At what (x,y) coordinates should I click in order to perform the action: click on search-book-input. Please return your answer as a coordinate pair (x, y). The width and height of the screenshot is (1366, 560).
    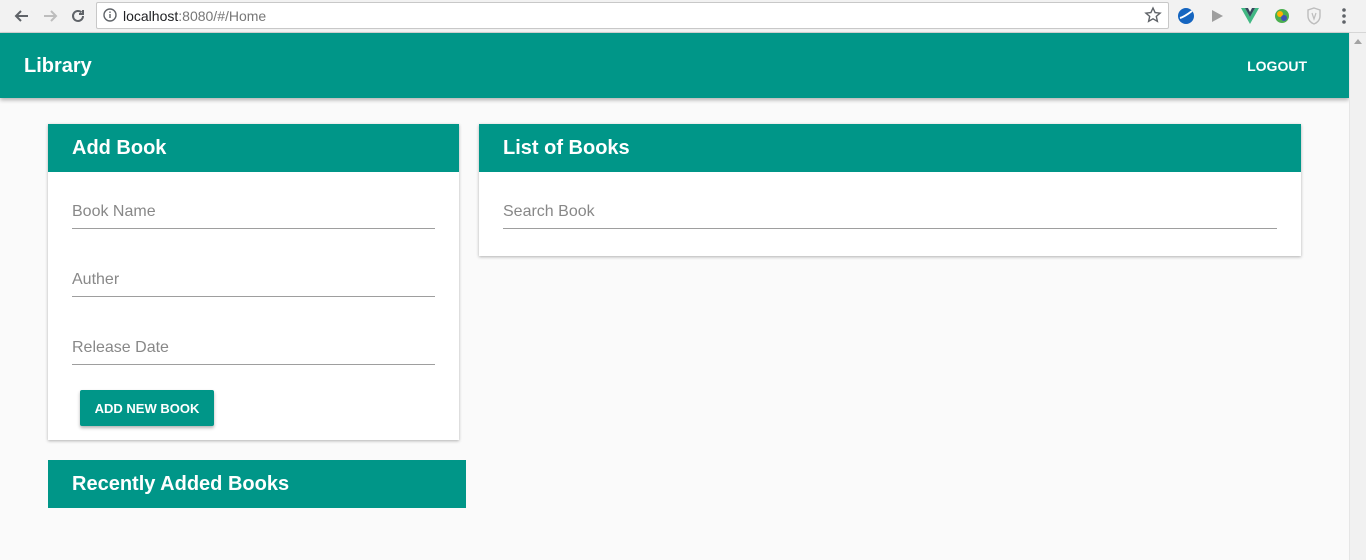
    Looking at the image, I should click on (890, 212).